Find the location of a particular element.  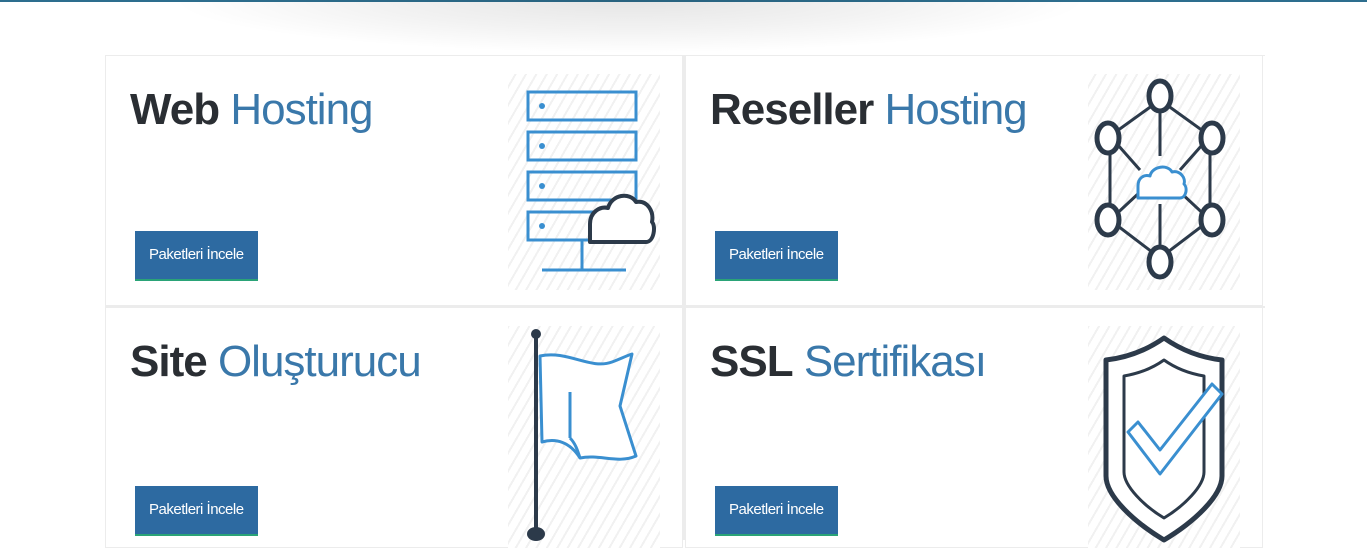

card-title: Site Oluşturucu is located at coordinates (276, 362).